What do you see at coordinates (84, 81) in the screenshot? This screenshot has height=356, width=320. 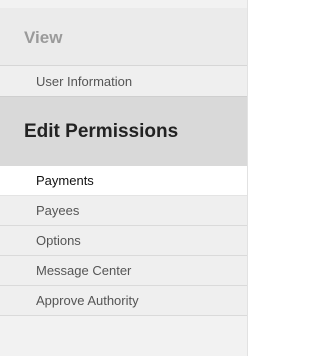 I see `nav-item-label: User Information` at bounding box center [84, 81].